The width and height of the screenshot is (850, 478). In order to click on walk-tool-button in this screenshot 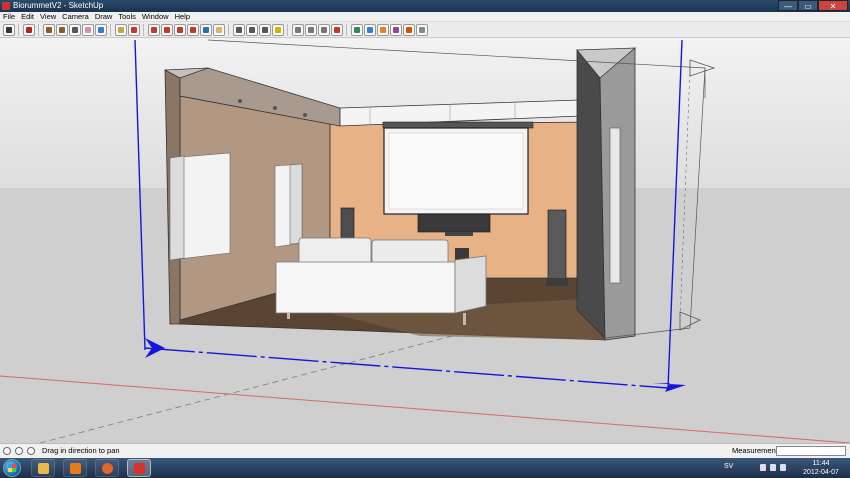, I will do `click(356, 29)`.